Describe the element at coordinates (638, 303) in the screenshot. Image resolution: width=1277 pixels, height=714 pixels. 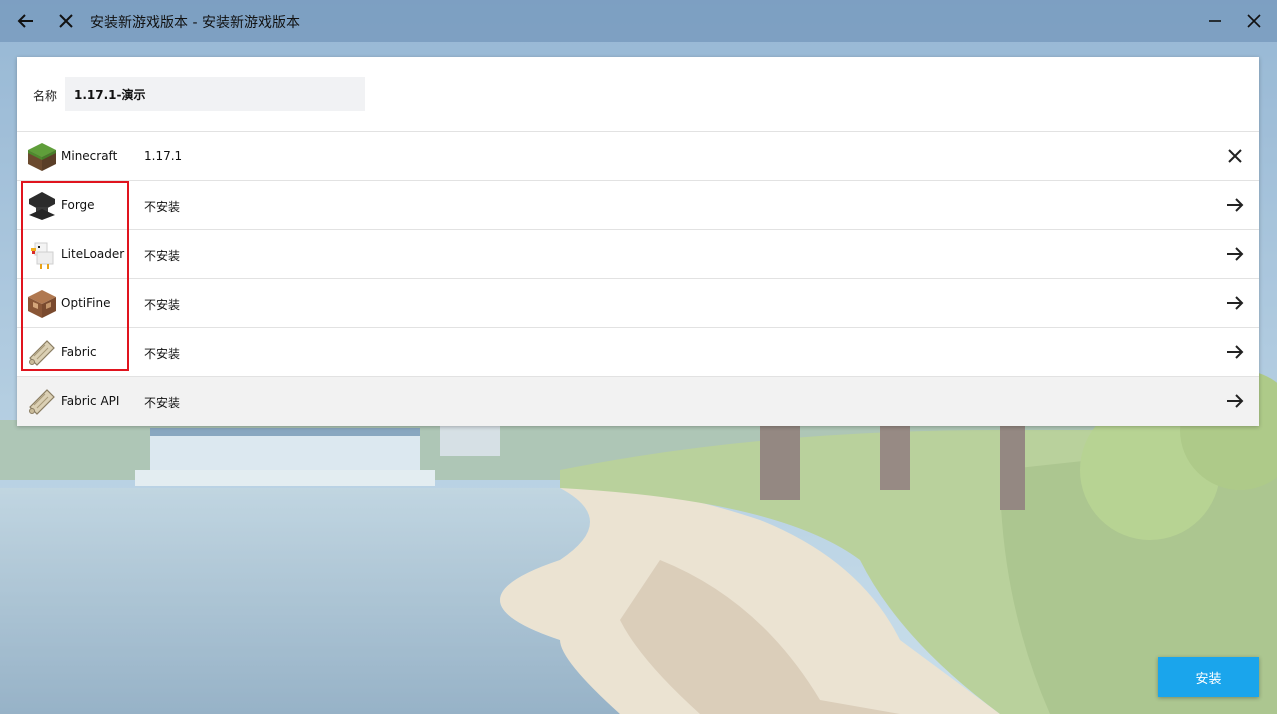
I see `component-row-optifine: OptiFine 不安装` at that location.